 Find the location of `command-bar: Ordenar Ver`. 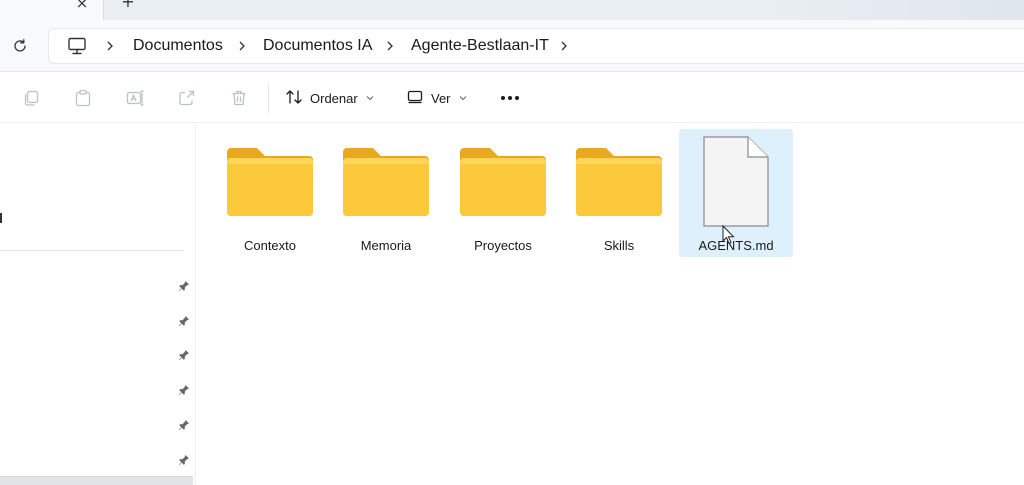

command-bar: Ordenar Ver is located at coordinates (512, 98).